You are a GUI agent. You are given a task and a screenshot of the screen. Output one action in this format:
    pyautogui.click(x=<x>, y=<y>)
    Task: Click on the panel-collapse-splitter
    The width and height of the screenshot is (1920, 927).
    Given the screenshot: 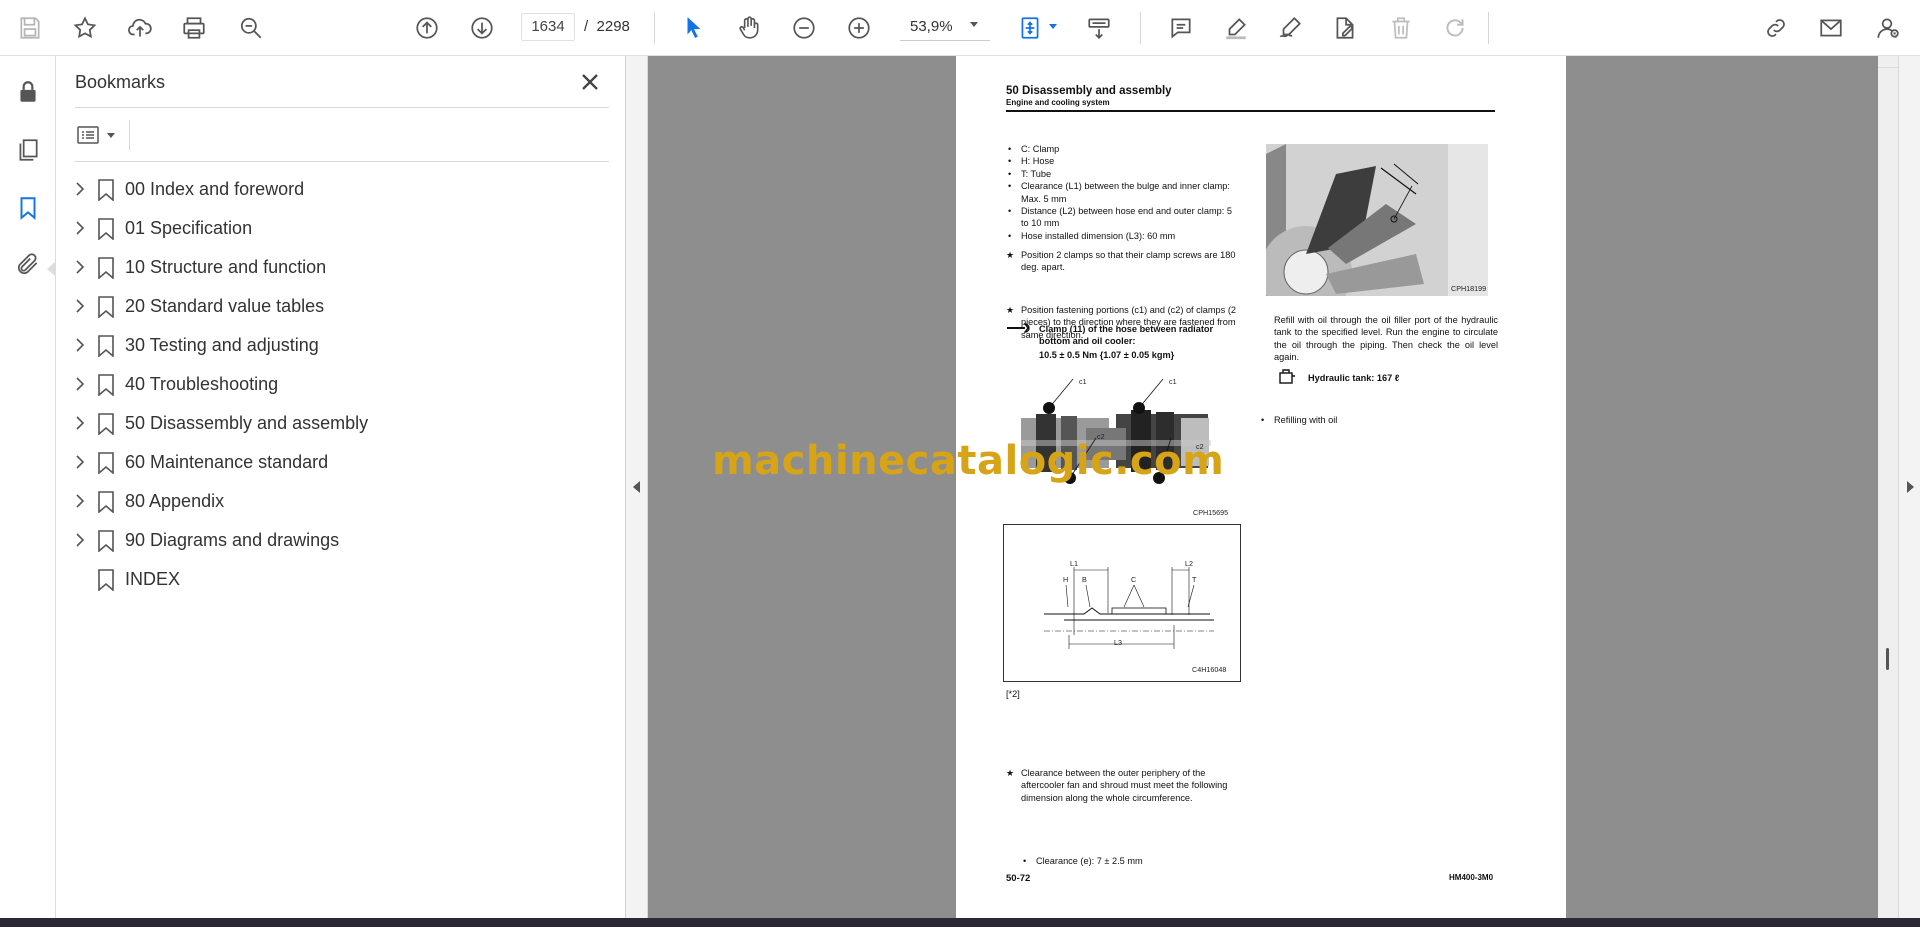 What is the action you would take?
    pyautogui.click(x=637, y=487)
    